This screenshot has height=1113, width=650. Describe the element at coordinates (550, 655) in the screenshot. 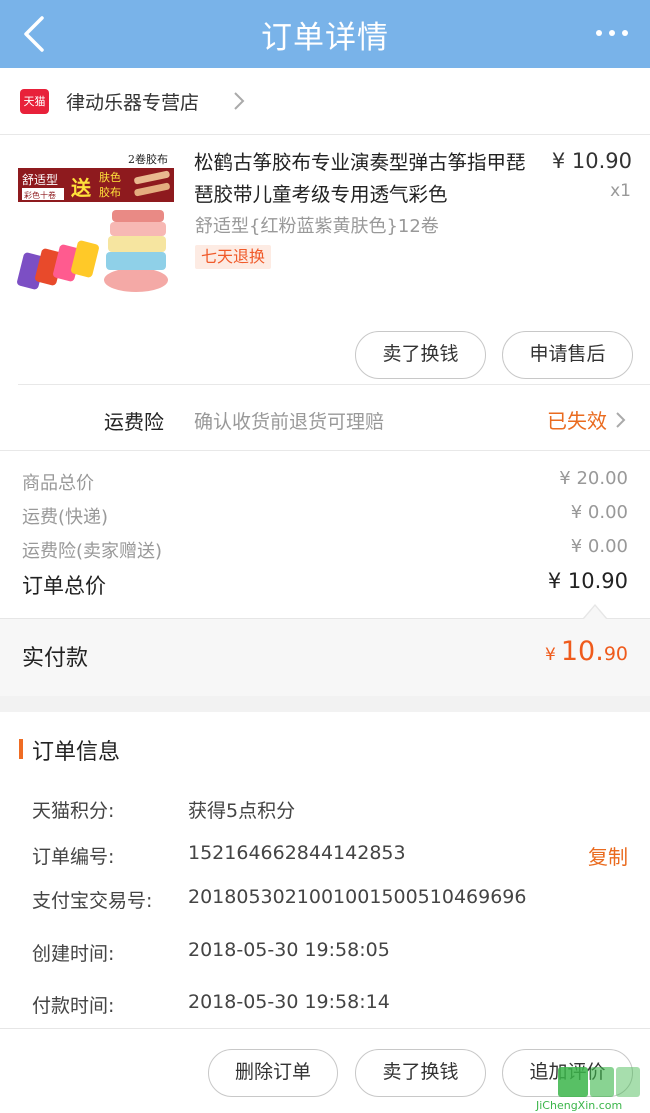

I see `paid-currency: ¥` at that location.